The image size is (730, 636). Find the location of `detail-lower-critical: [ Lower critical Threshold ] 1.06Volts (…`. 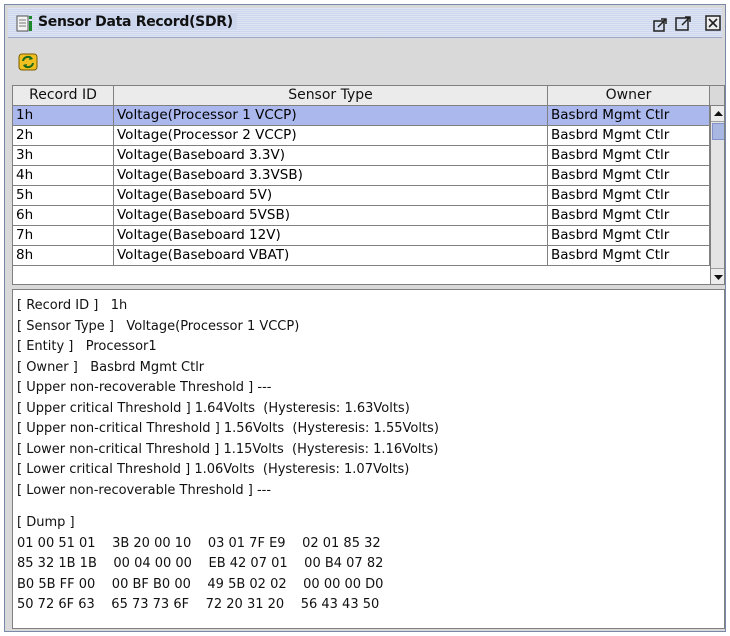

detail-lower-critical: [ Lower critical Threshold ] 1.06Volts (… is located at coordinates (213, 469).